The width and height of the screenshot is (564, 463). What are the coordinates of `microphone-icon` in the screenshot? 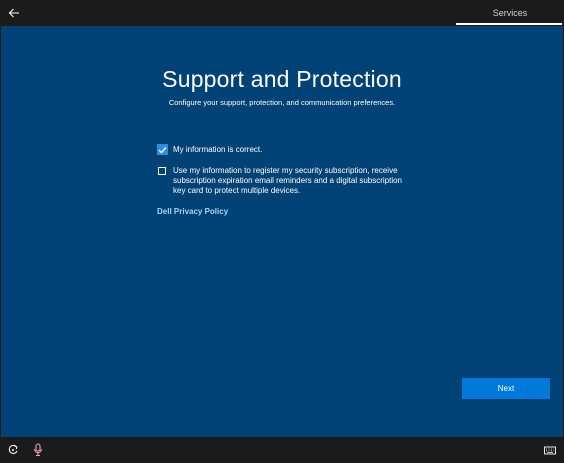 It's located at (38, 450).